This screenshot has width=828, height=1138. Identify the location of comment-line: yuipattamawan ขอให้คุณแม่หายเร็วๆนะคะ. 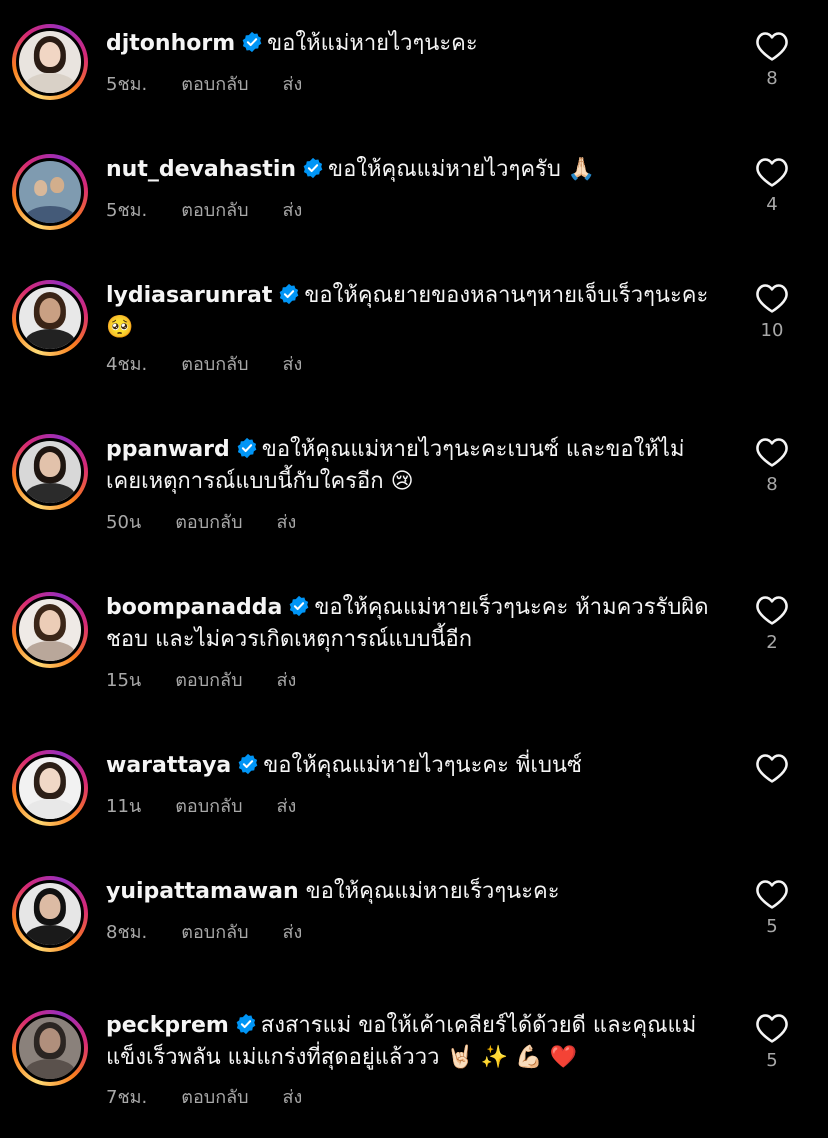
(414, 892).